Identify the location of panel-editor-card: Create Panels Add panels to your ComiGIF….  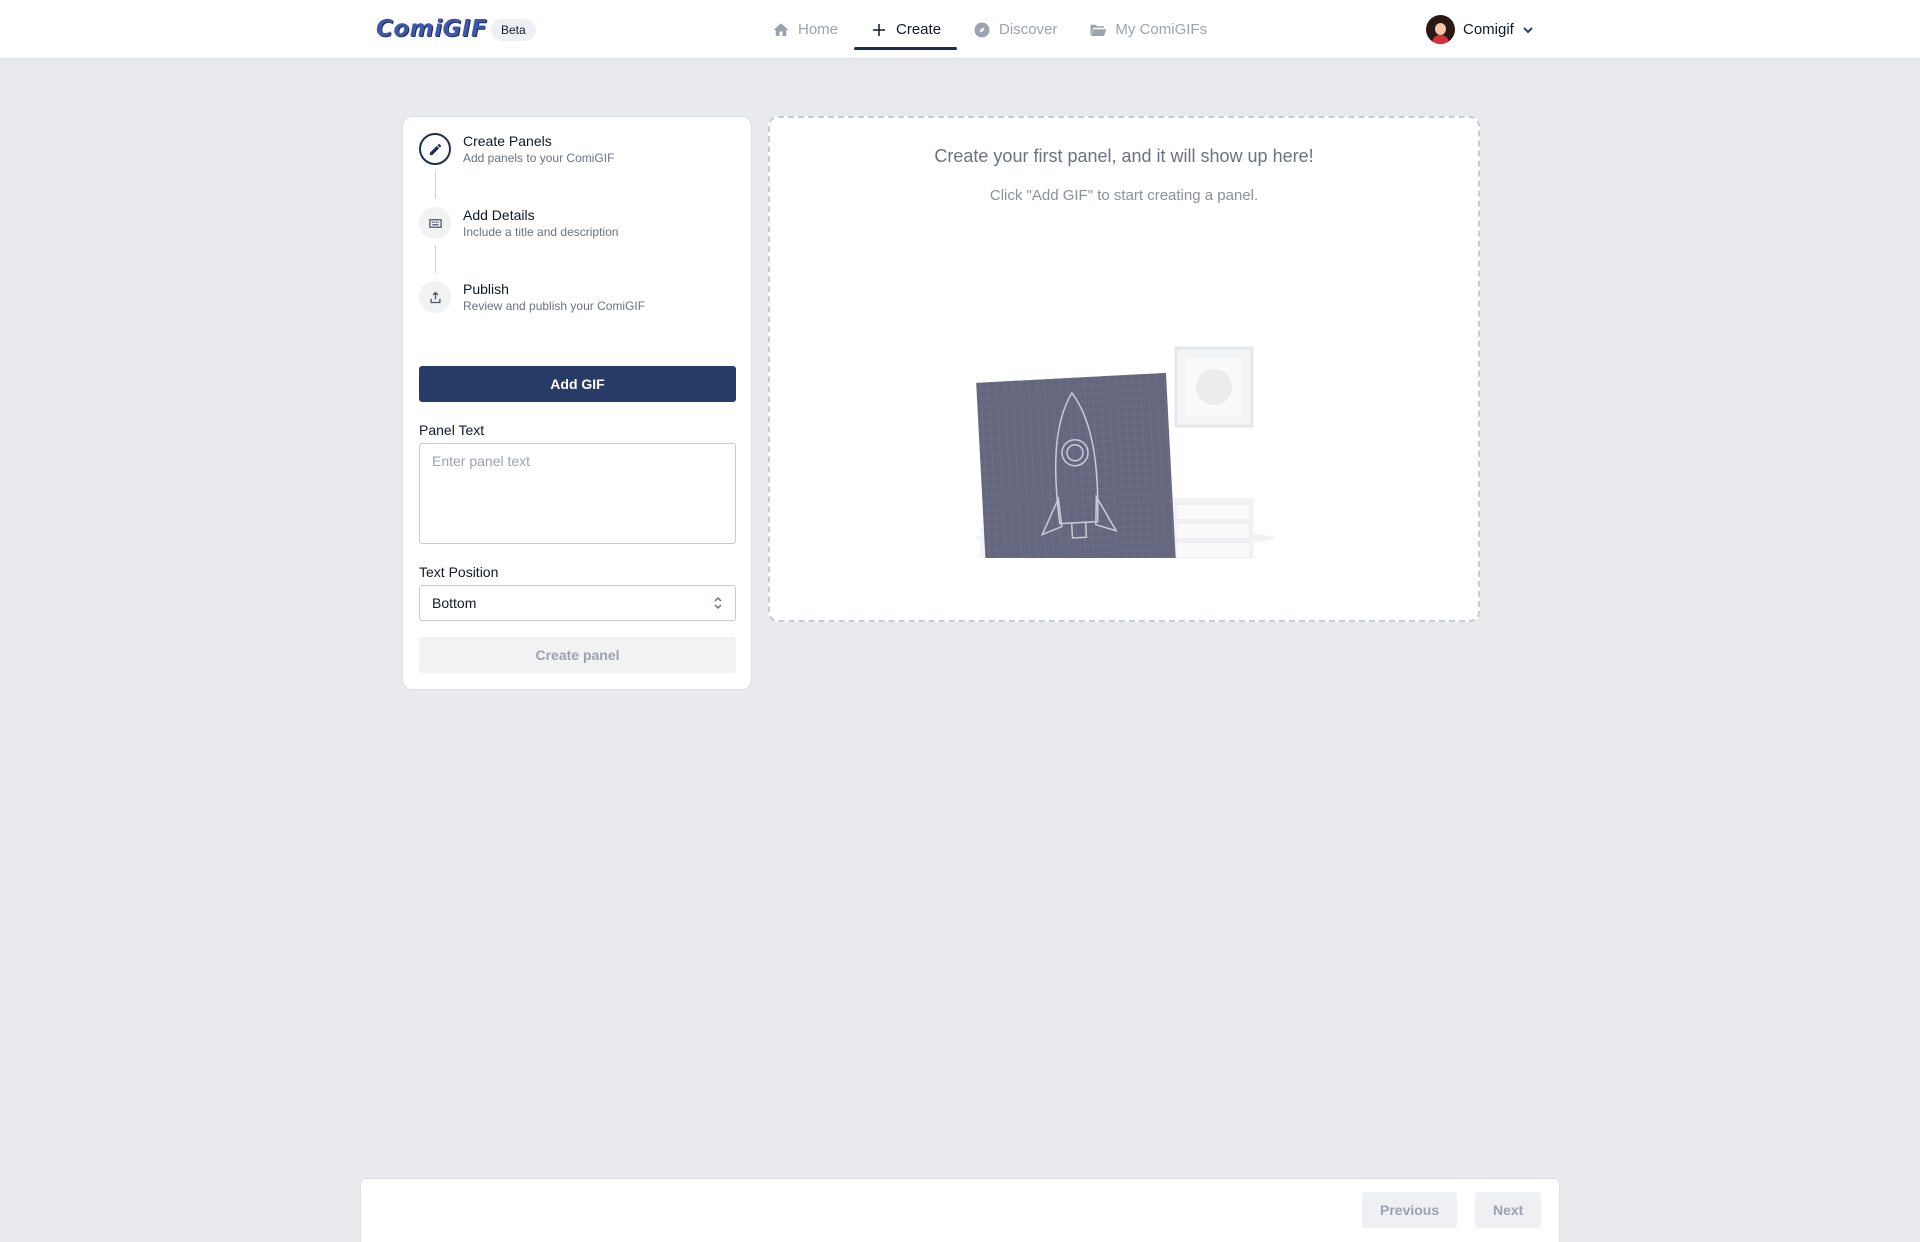
(577, 403).